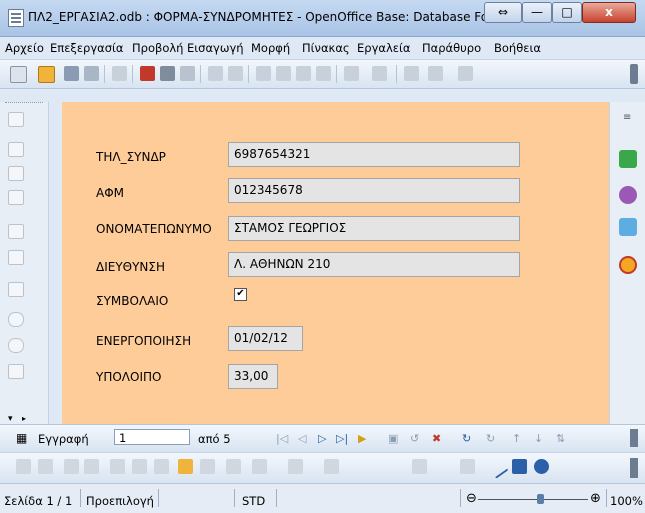 The height and width of the screenshot is (513, 645). What do you see at coordinates (374, 228) in the screenshot?
I see `fullname-field: ΣΤΑΜΟΣ ΓΕΩΡΓΙΟΣ` at bounding box center [374, 228].